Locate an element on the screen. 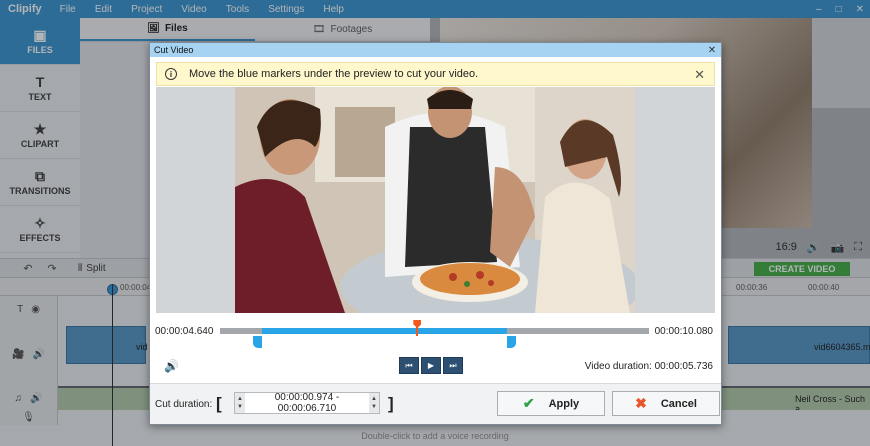 The width and height of the screenshot is (870, 446). end-time: 00:00:10.080 is located at coordinates (683, 331).